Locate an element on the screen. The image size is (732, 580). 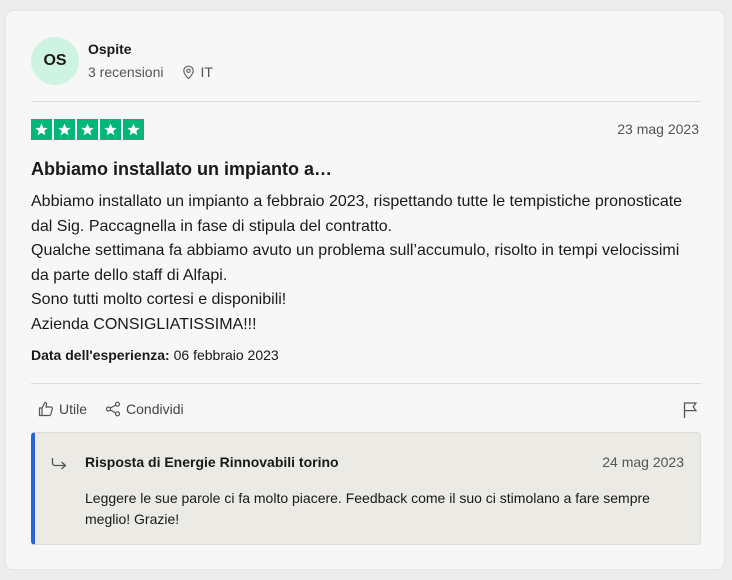
experience-value: 06 febbraio 2023 is located at coordinates (226, 355).